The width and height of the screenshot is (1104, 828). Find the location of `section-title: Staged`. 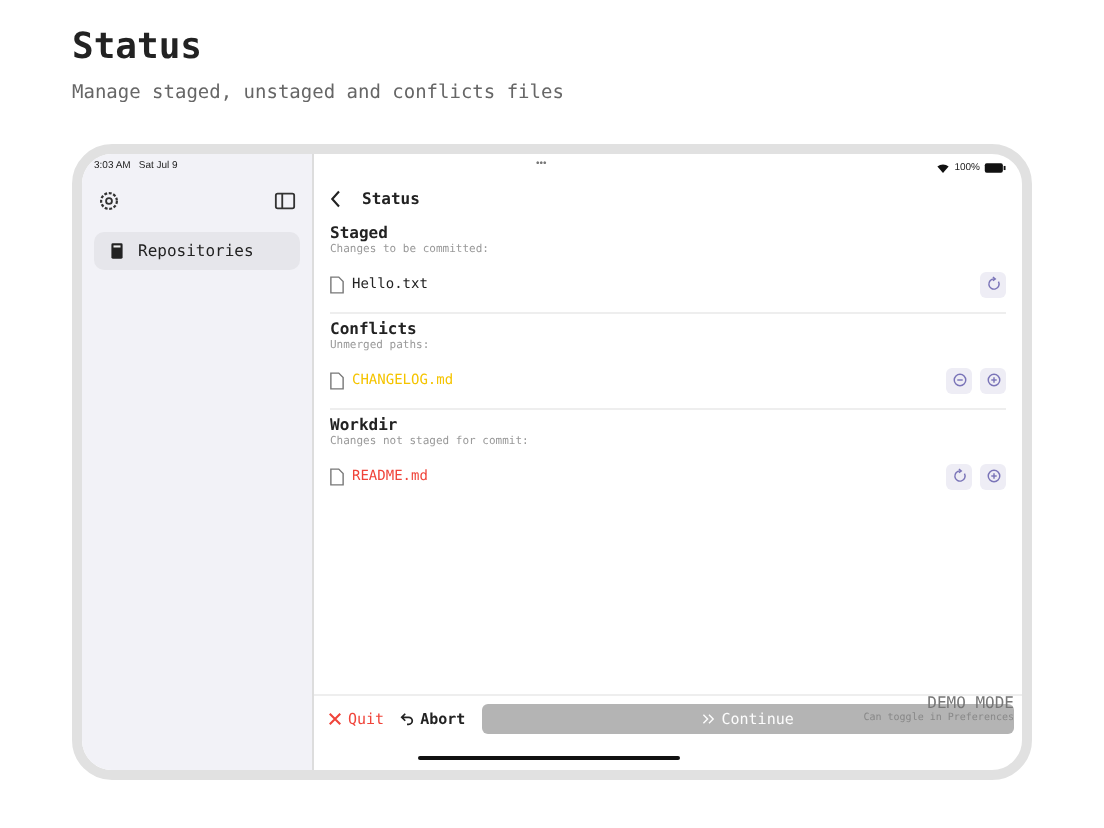

section-title: Staged is located at coordinates (360, 233).